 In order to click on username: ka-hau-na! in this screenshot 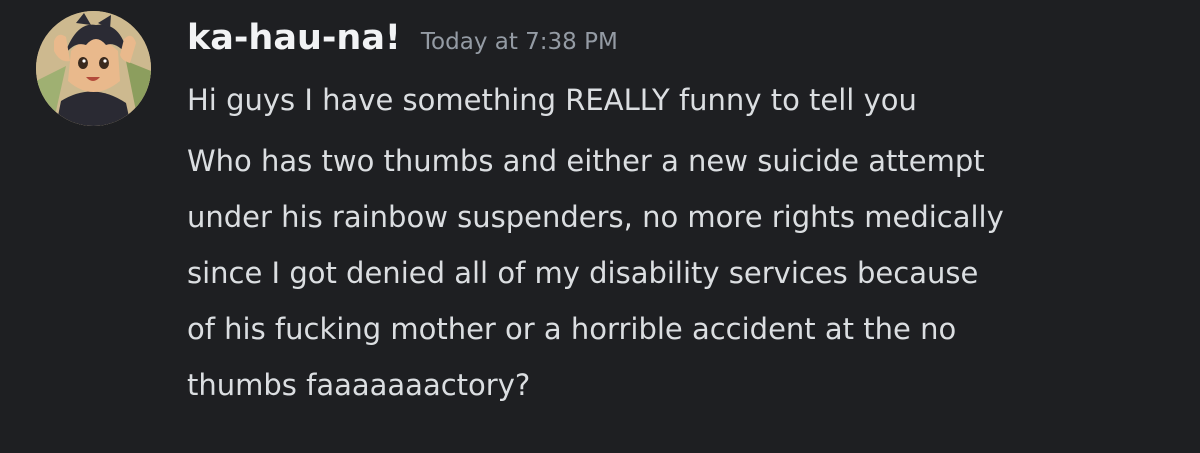, I will do `click(294, 38)`.